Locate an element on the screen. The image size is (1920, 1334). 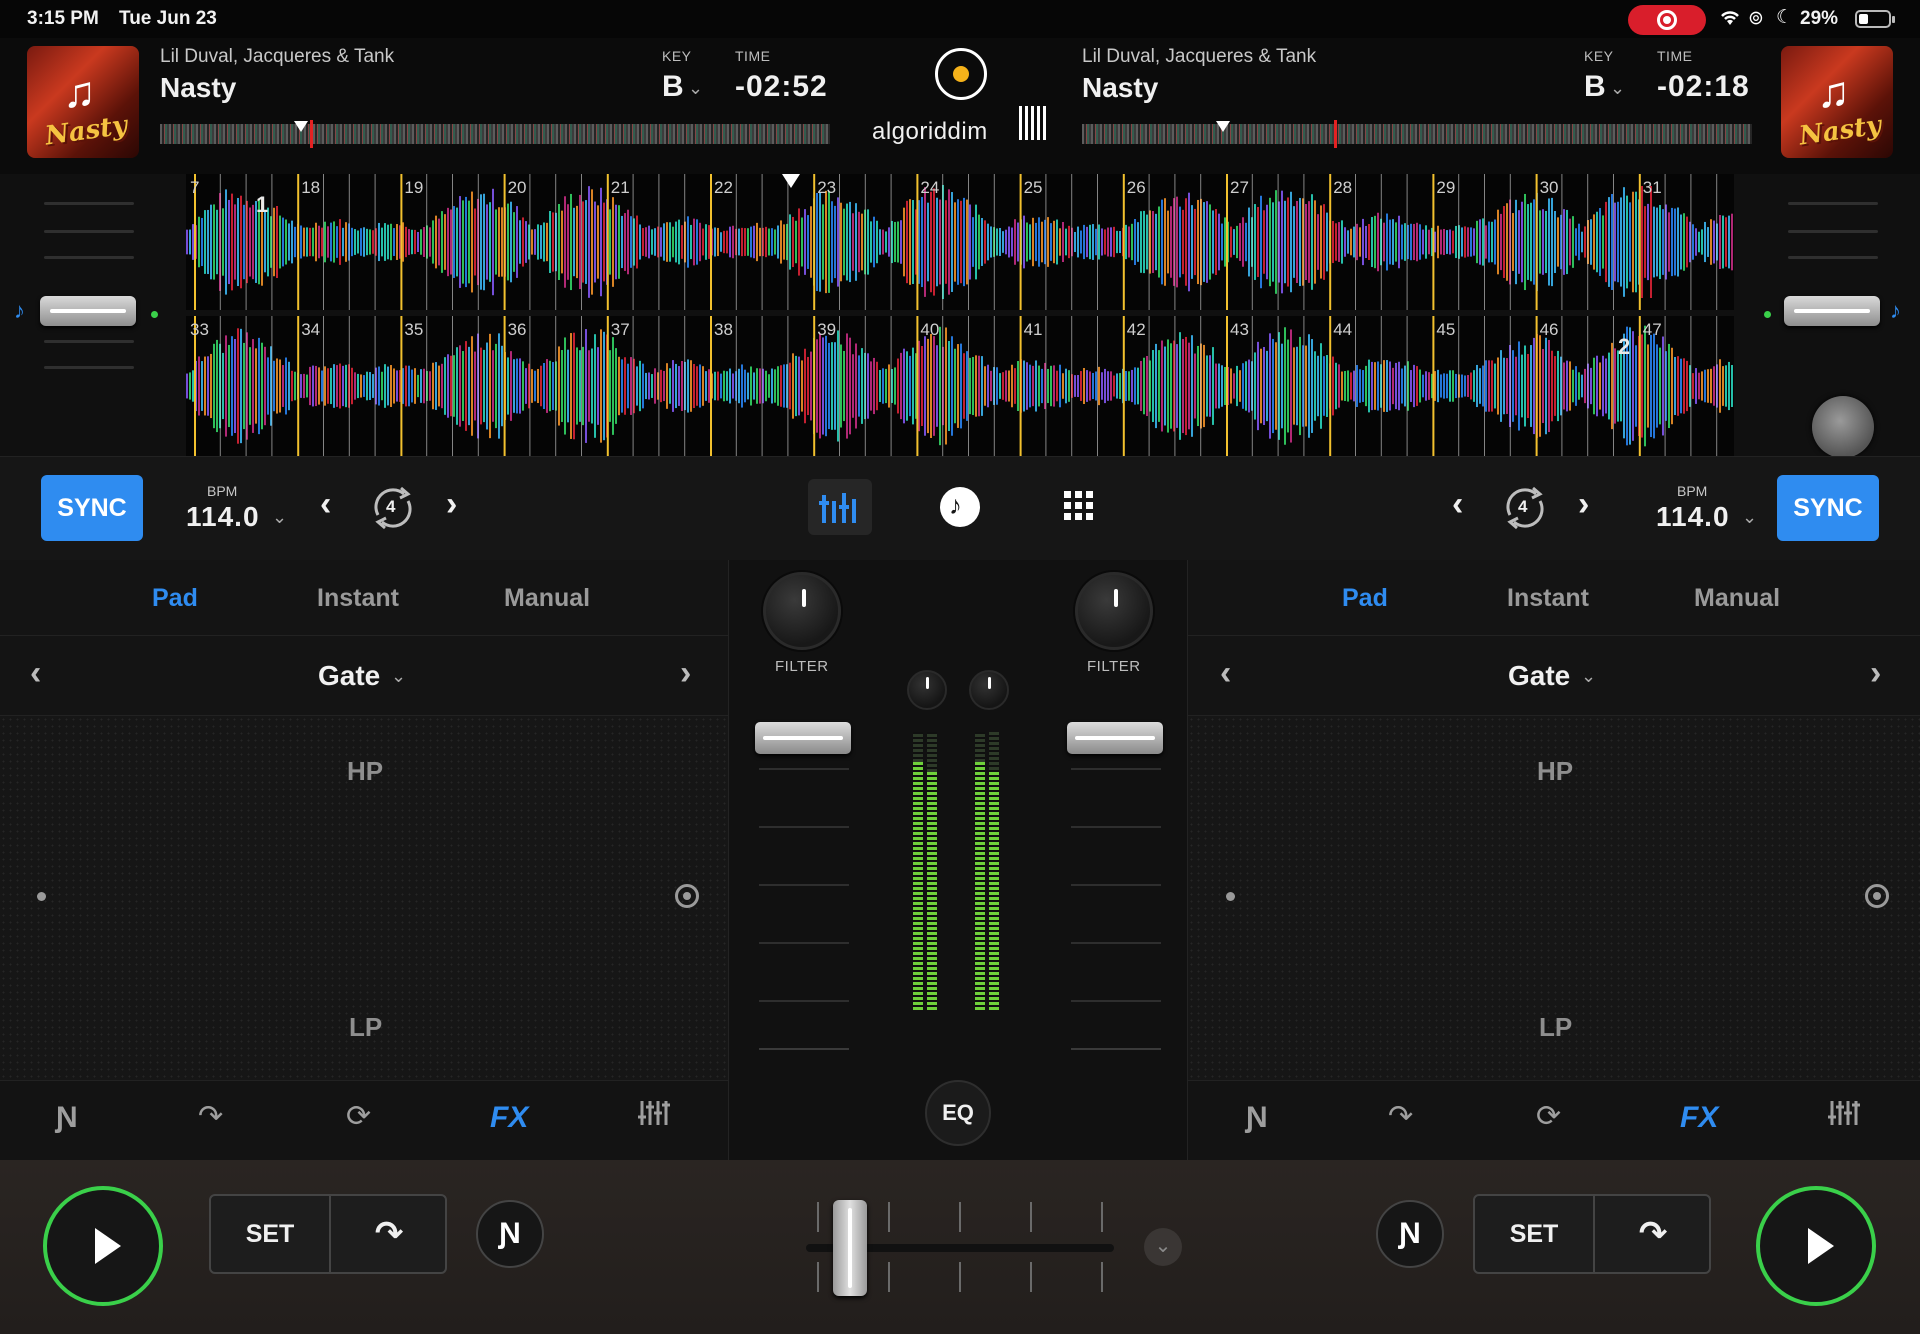
music-library-button: ♪ is located at coordinates (960, 507).